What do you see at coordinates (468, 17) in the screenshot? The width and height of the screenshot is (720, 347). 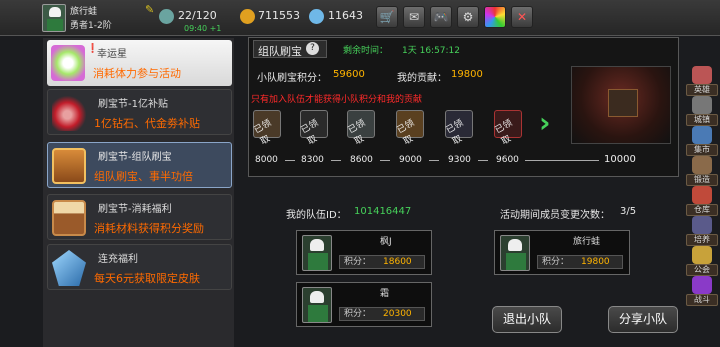 I see `settings-icon: ⚙` at bounding box center [468, 17].